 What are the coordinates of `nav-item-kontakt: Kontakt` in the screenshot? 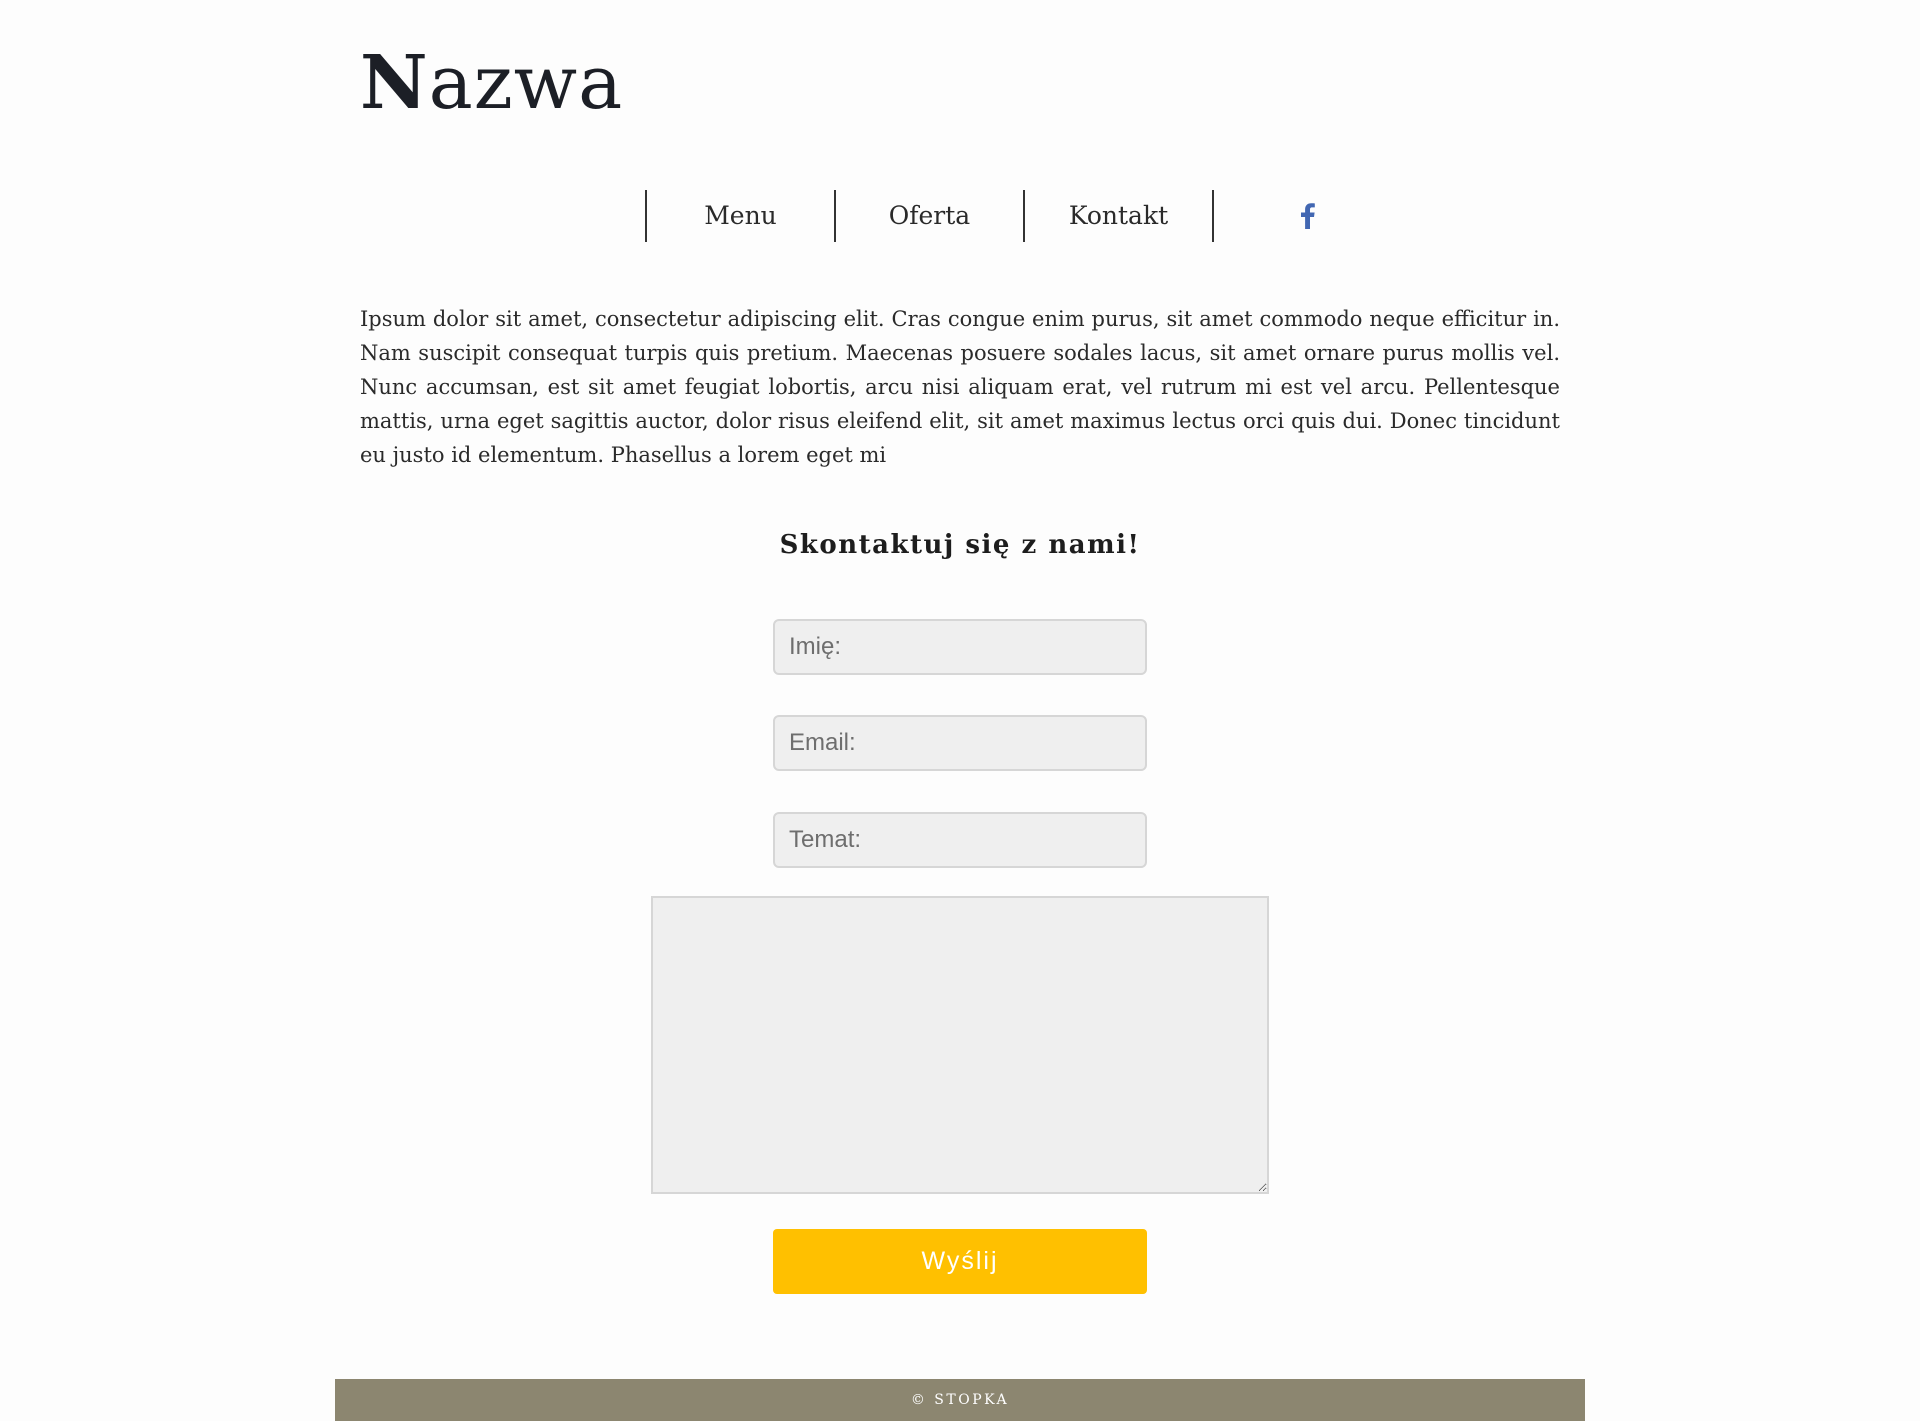 It's located at (1118, 216).